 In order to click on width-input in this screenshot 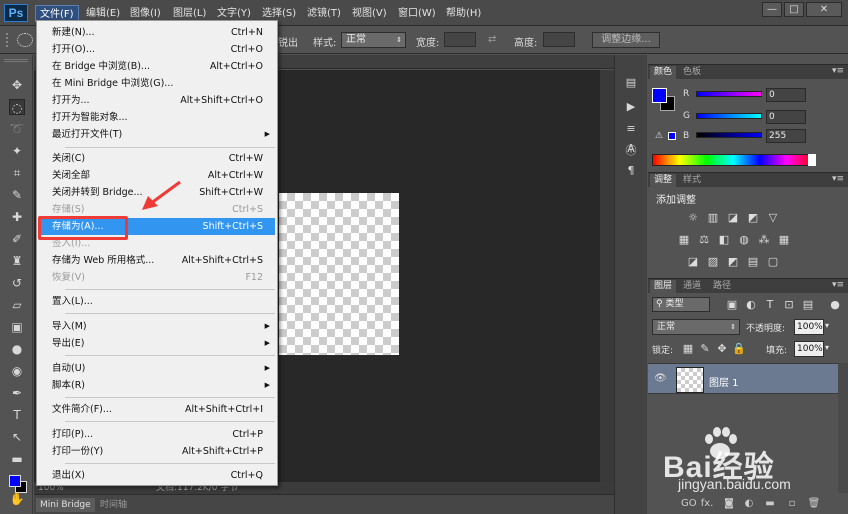, I will do `click(460, 39)`.